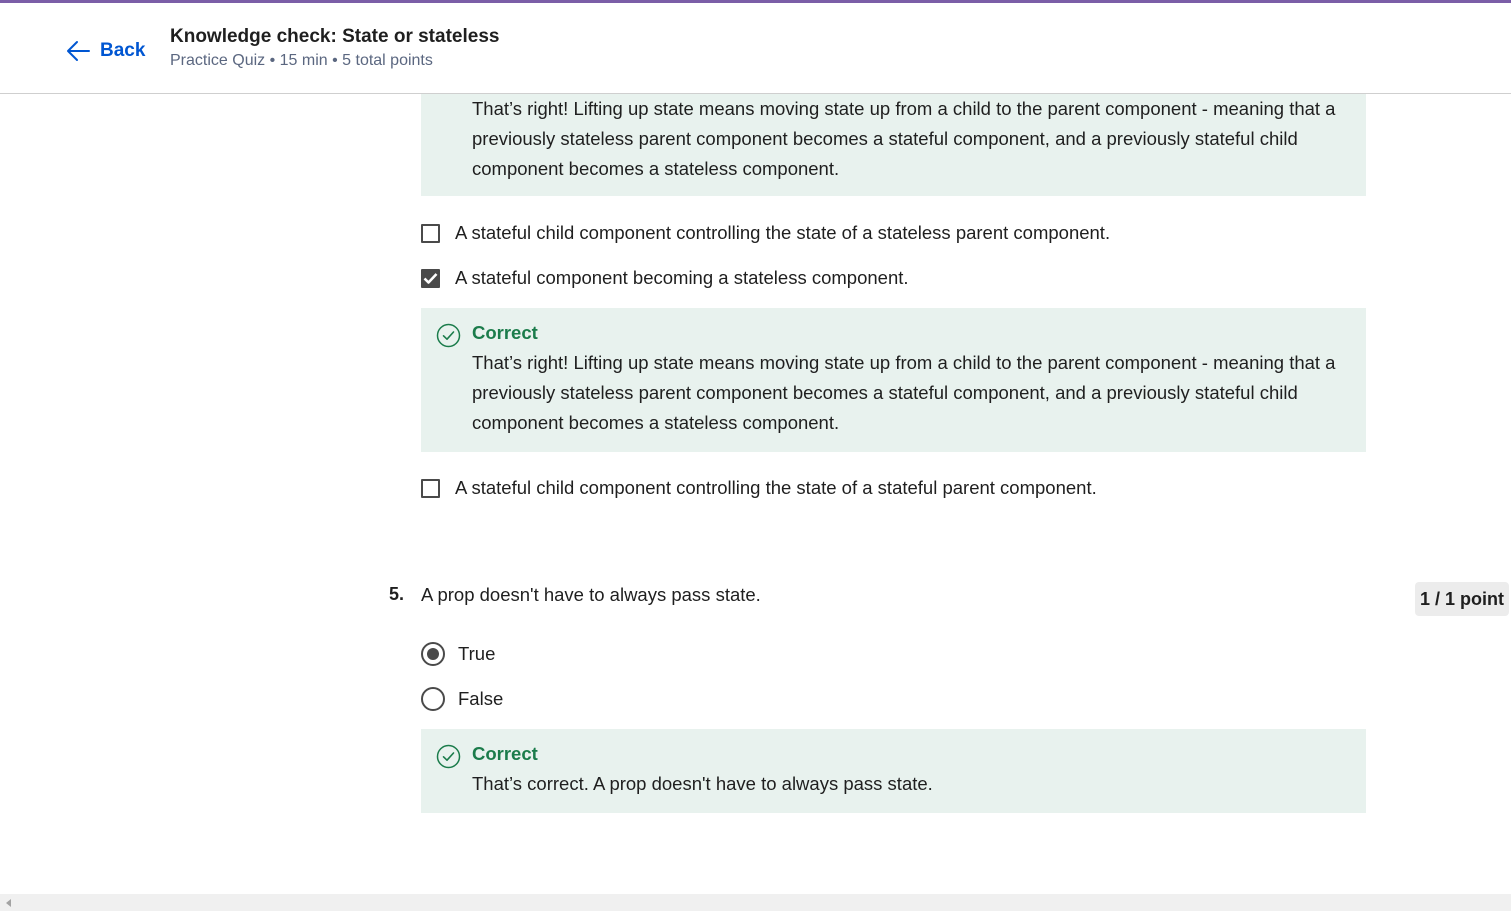 This screenshot has width=1511, height=911. I want to click on horizontal-scrollbar, so click(755, 902).